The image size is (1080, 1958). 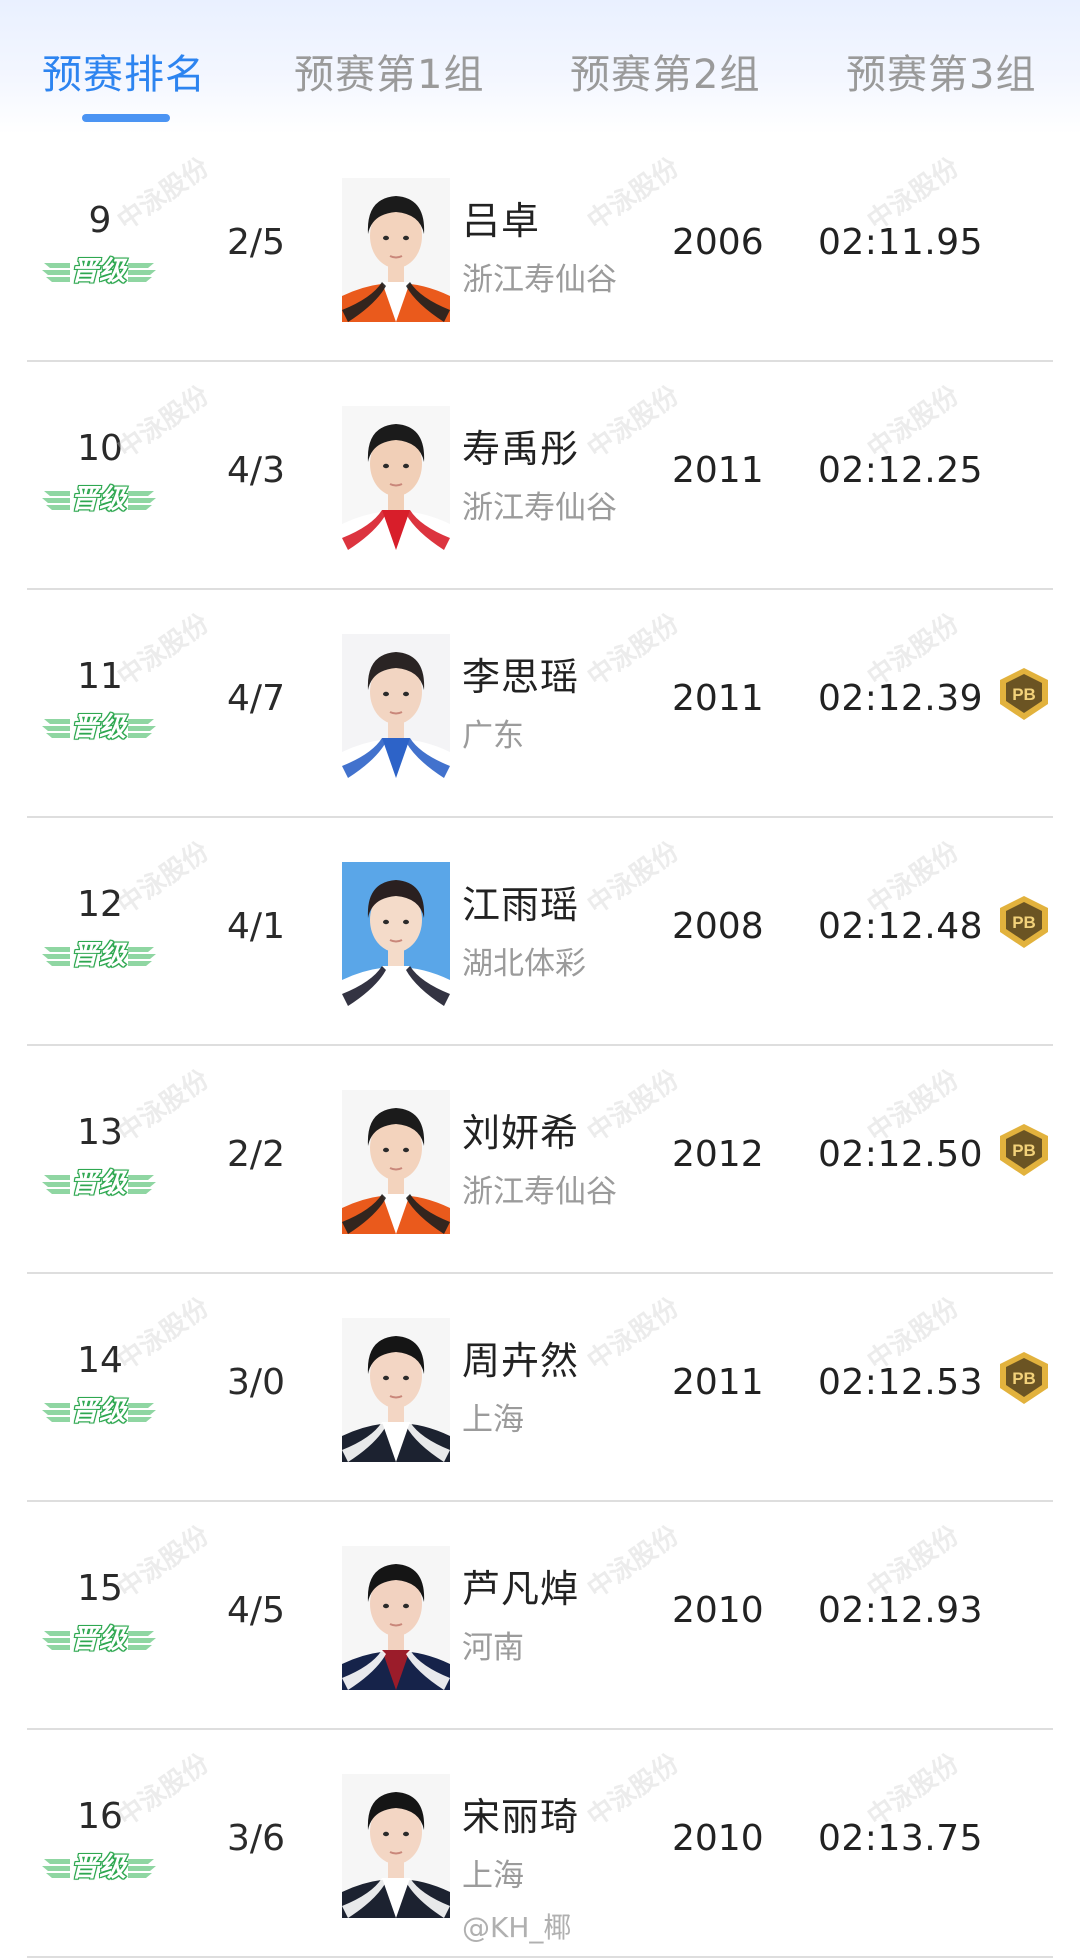 What do you see at coordinates (100, 220) in the screenshot?
I see `rank-number: 9` at bounding box center [100, 220].